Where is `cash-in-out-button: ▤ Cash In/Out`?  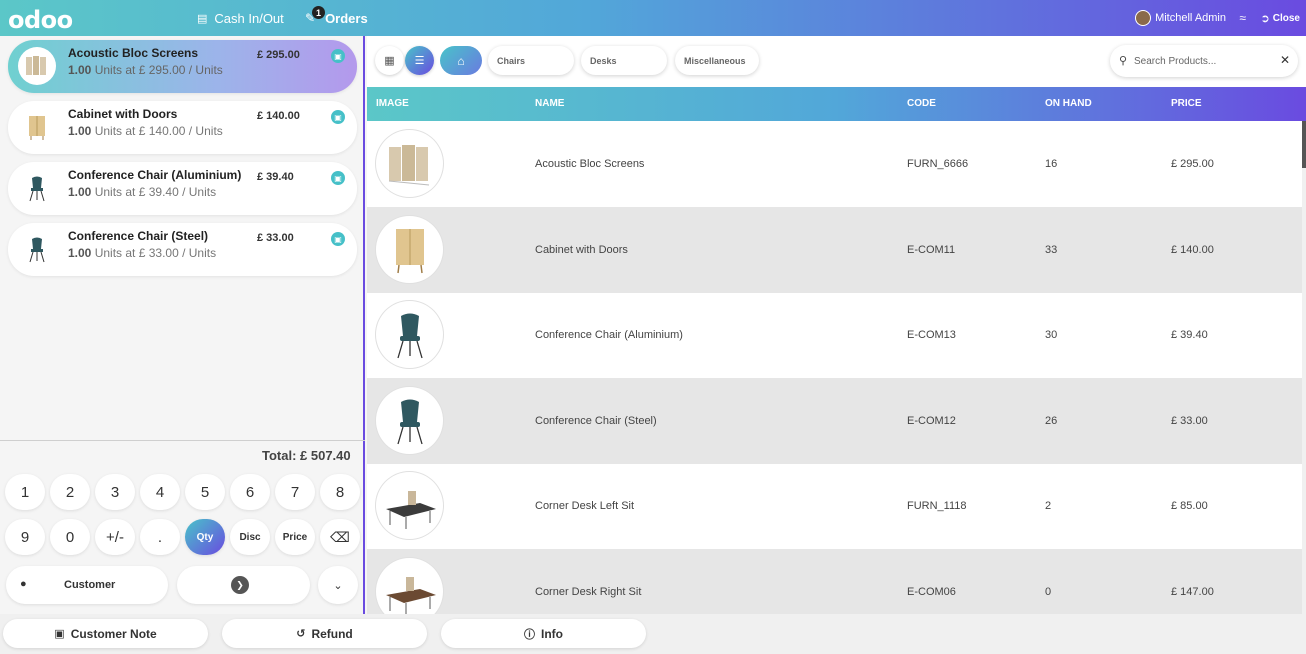
cash-in-out-button: ▤ Cash In/Out is located at coordinates (240, 18).